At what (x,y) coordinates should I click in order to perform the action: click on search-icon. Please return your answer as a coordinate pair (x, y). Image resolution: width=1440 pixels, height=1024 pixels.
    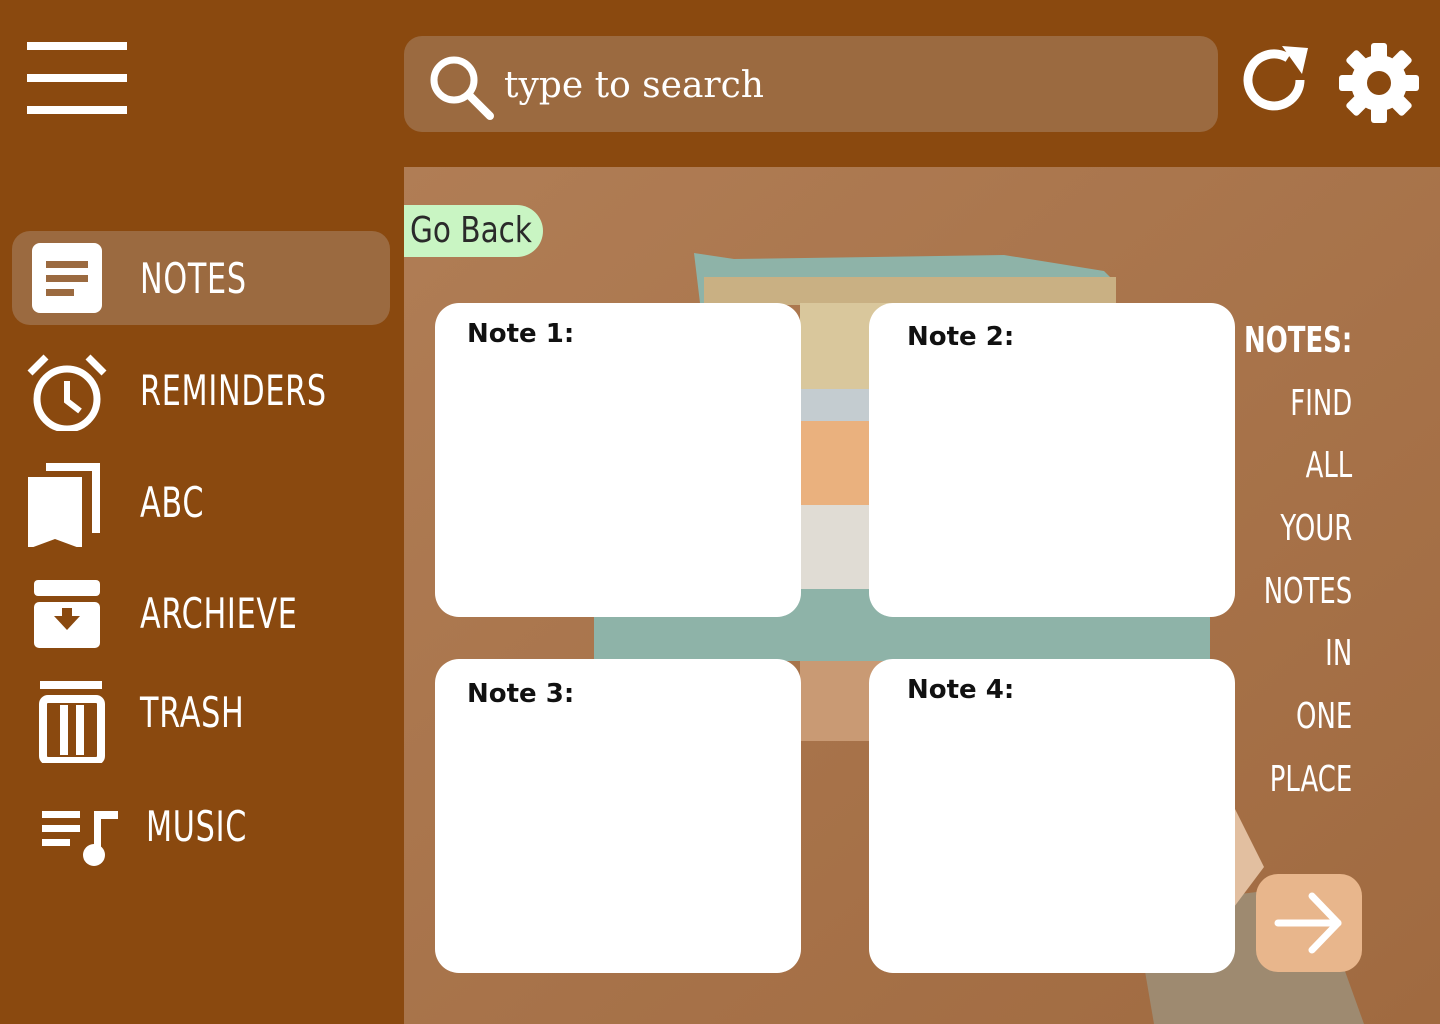
    Looking at the image, I should click on (462, 88).